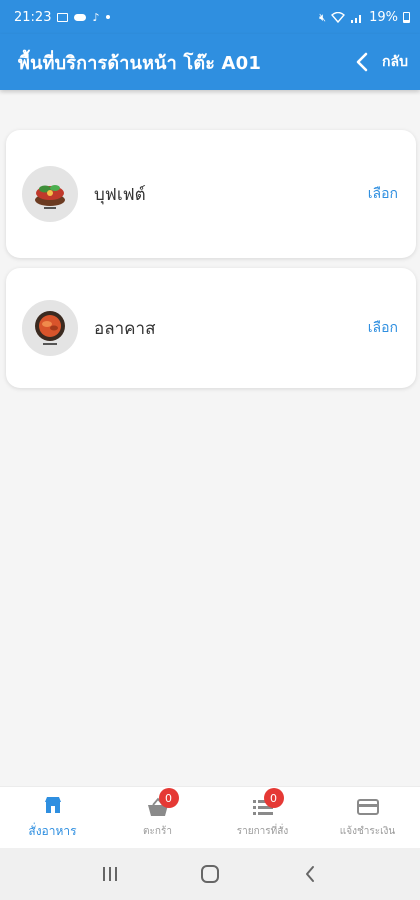 The width and height of the screenshot is (420, 900). What do you see at coordinates (33, 17) in the screenshot?
I see `status-time: 21:23` at bounding box center [33, 17].